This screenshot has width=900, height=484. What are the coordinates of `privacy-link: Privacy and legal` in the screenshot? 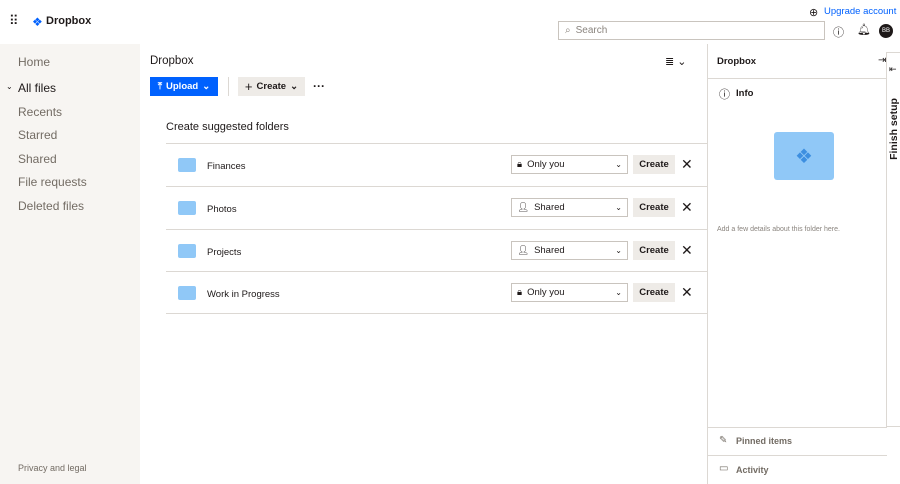 It's located at (52, 468).